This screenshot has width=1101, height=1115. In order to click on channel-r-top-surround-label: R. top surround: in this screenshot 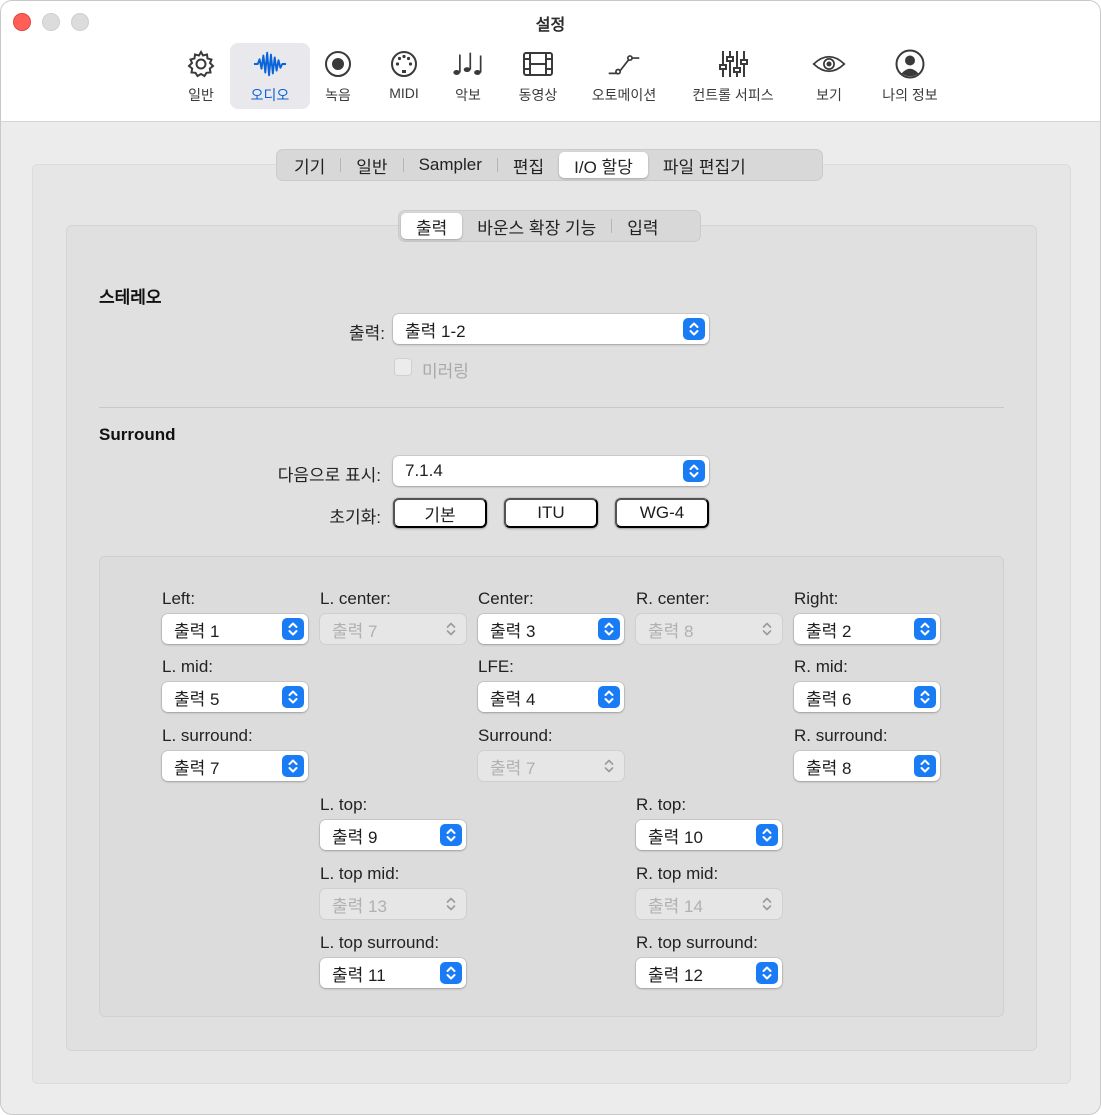, I will do `click(697, 942)`.